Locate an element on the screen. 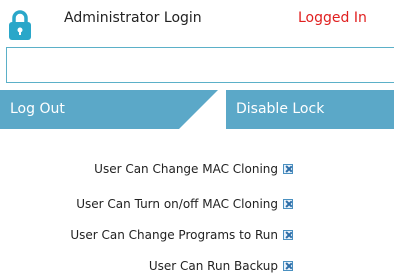 This screenshot has height=274, width=394. permission-row-run-backup: User Can Run Backup is located at coordinates (221, 266).